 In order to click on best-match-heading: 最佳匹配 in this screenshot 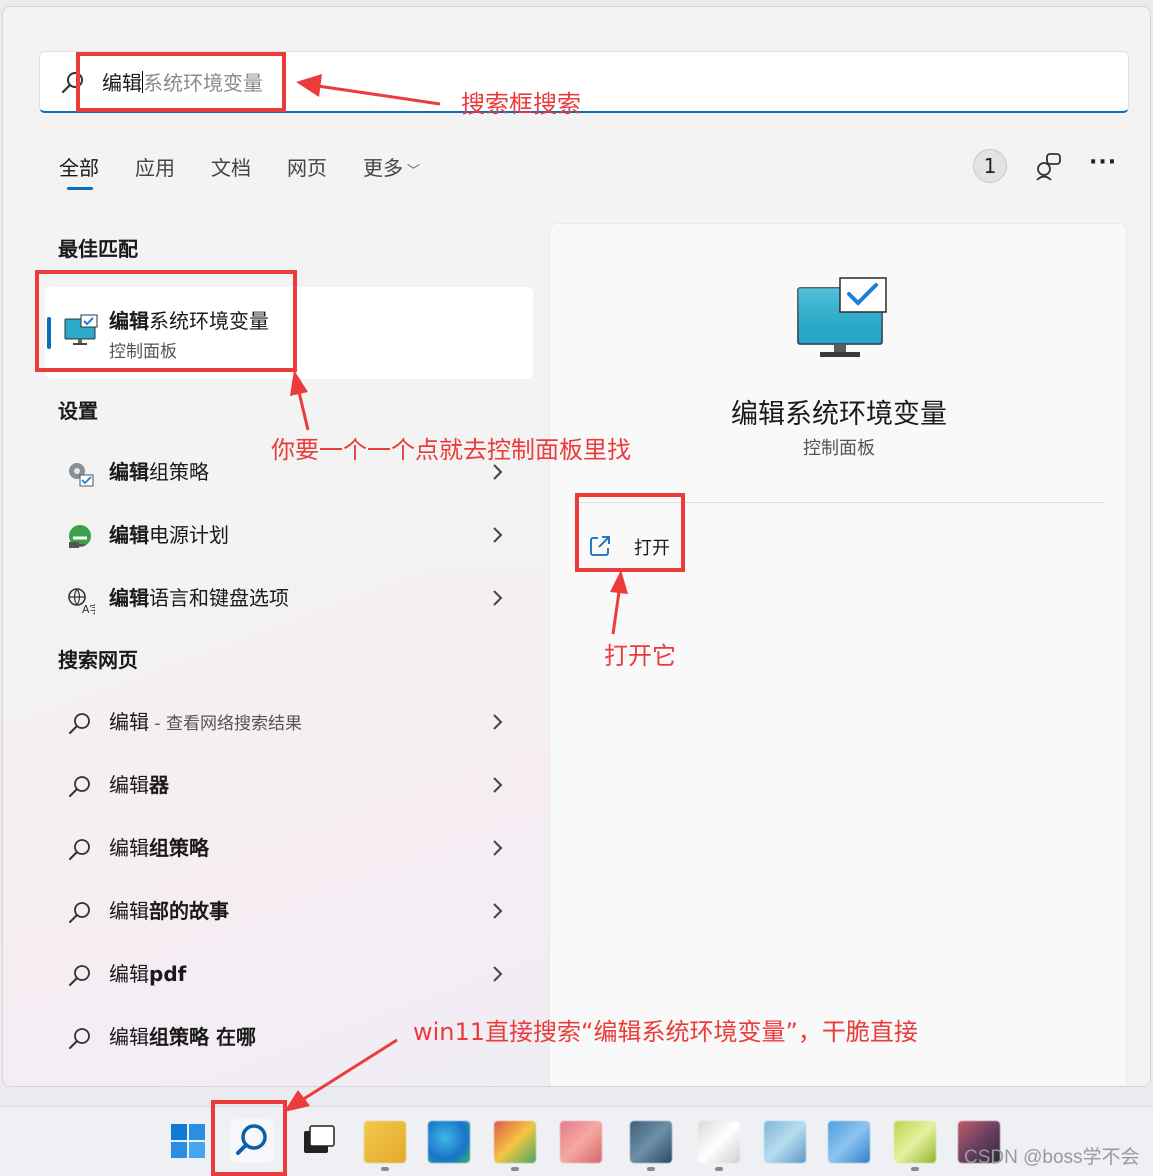, I will do `click(98, 249)`.